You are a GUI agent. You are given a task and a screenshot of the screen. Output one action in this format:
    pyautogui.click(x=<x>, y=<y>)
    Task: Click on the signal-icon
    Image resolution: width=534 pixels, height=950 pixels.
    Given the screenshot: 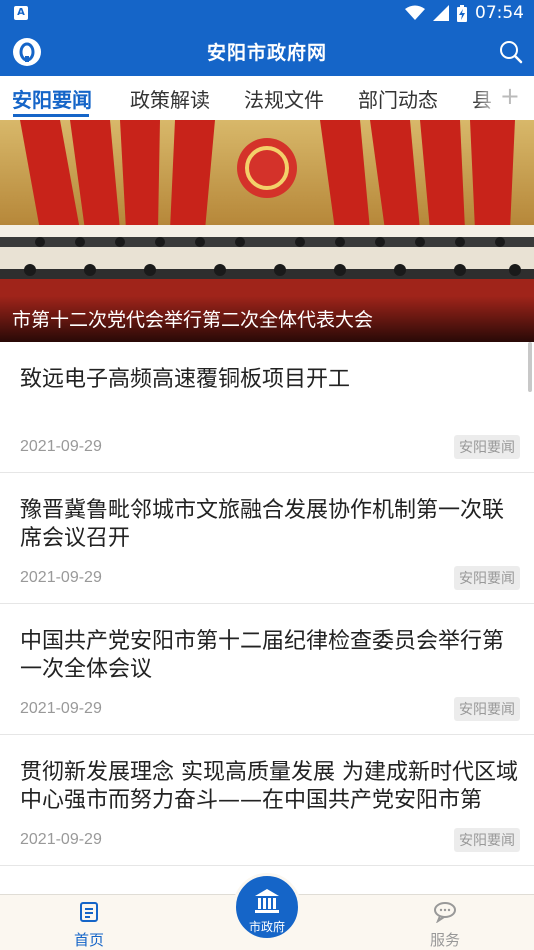 What is the action you would take?
    pyautogui.click(x=441, y=13)
    